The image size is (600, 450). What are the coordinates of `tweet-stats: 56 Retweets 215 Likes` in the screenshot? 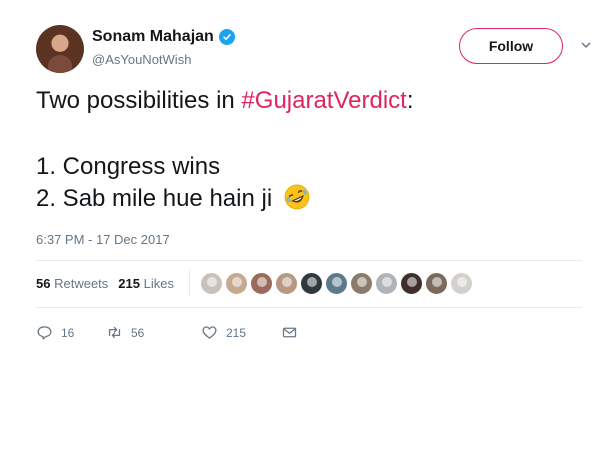 It's located at (105, 283).